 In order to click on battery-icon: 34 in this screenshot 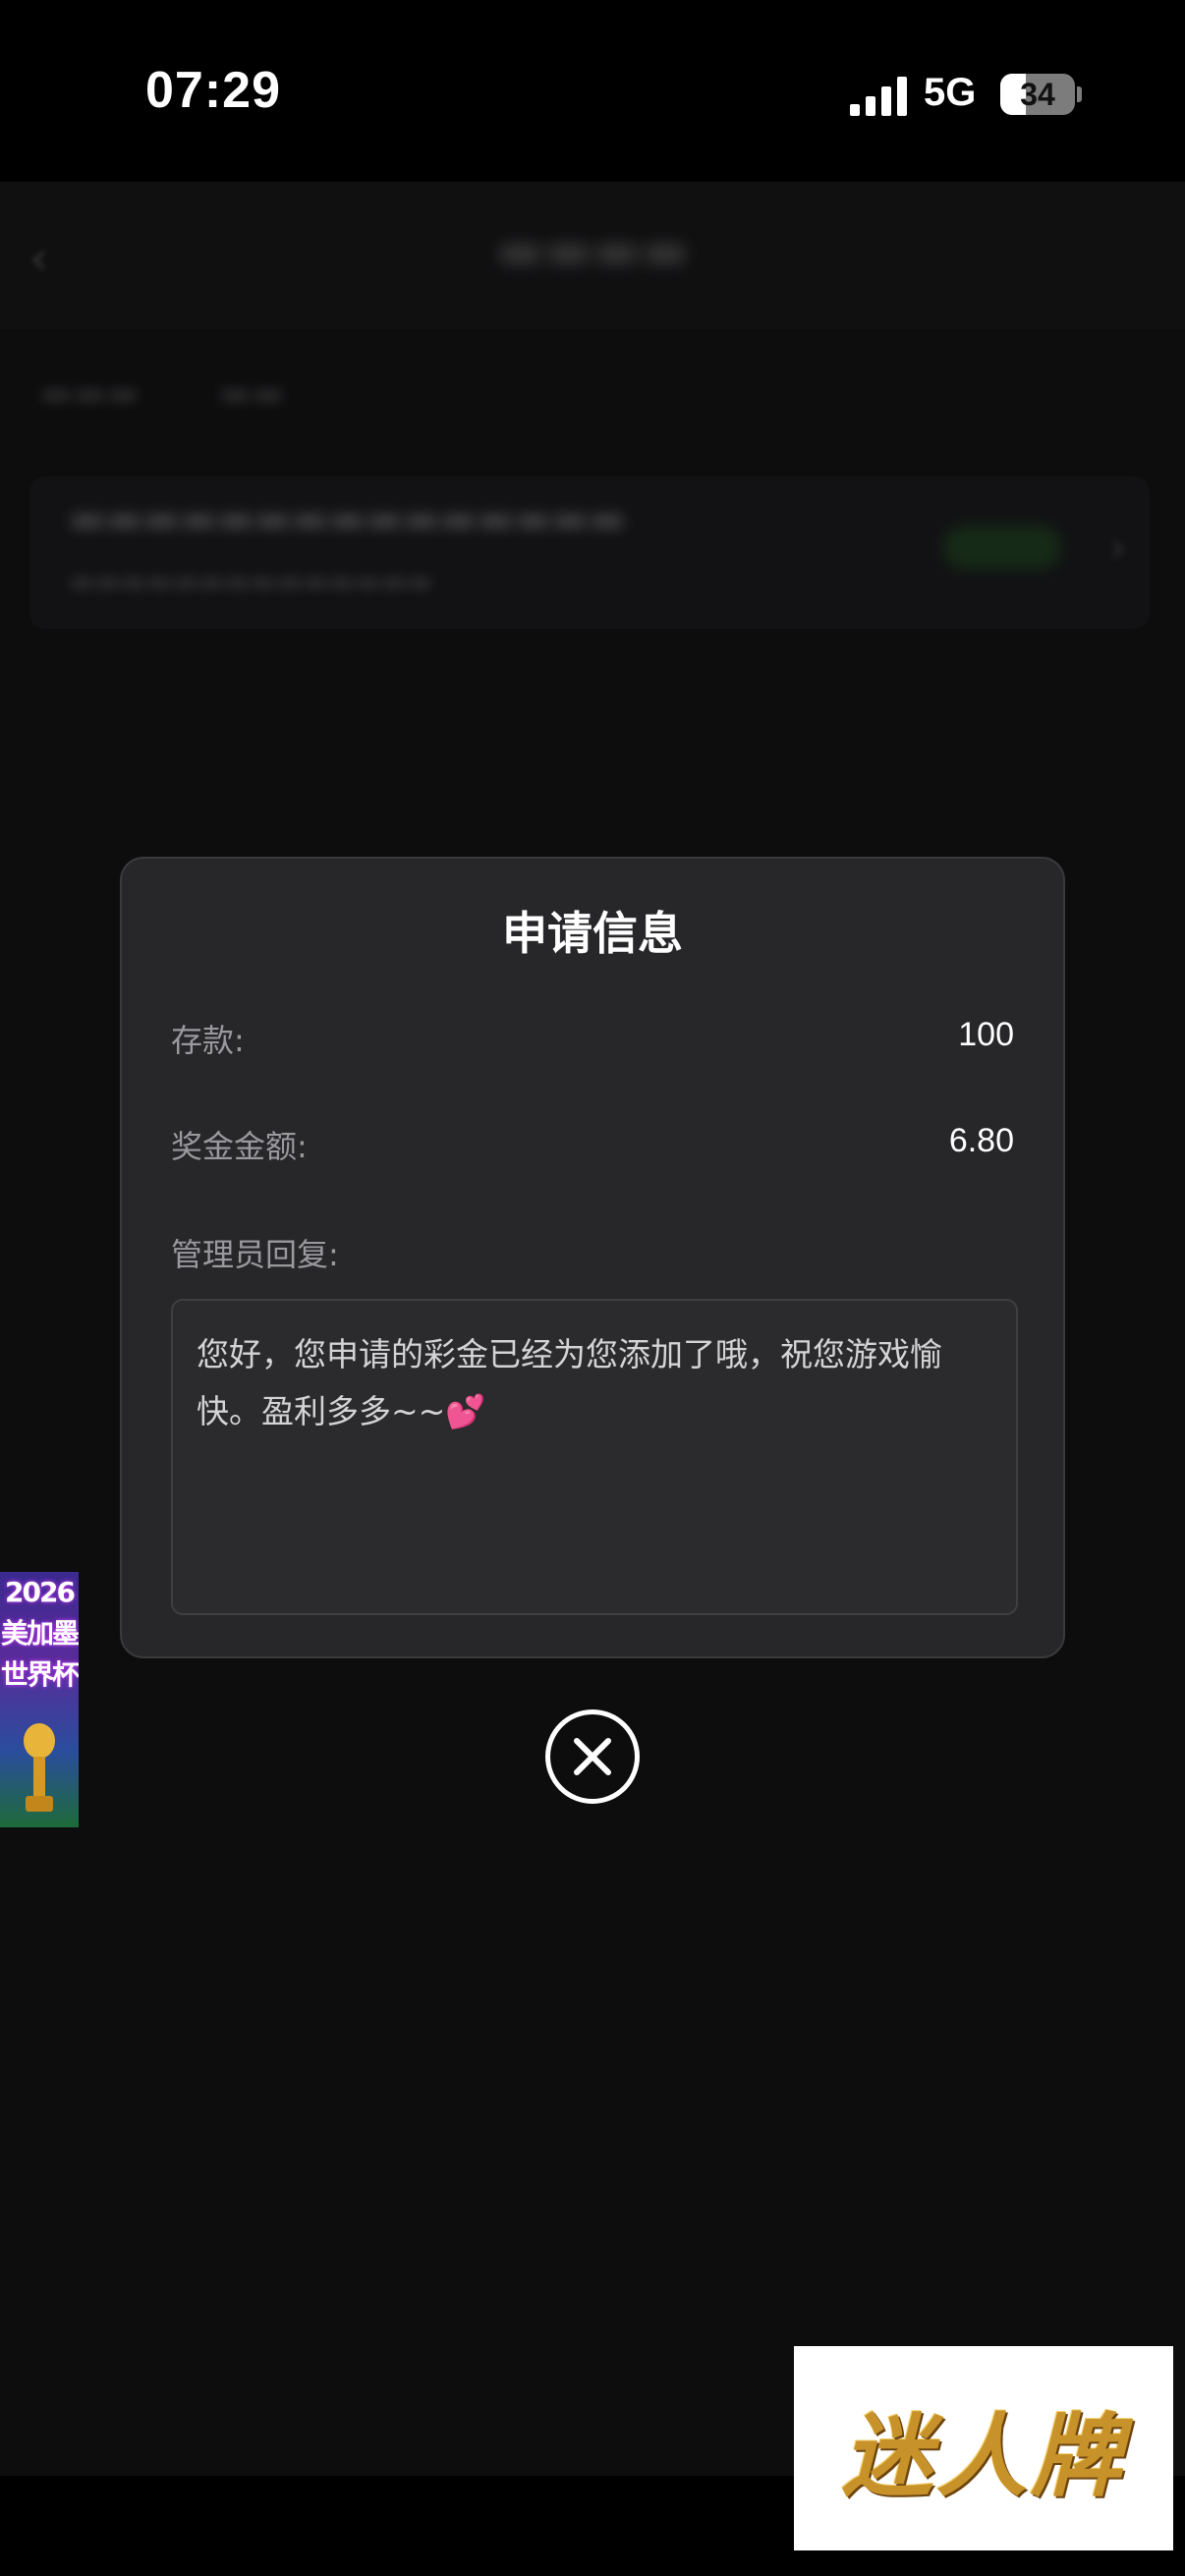, I will do `click(1038, 94)`.